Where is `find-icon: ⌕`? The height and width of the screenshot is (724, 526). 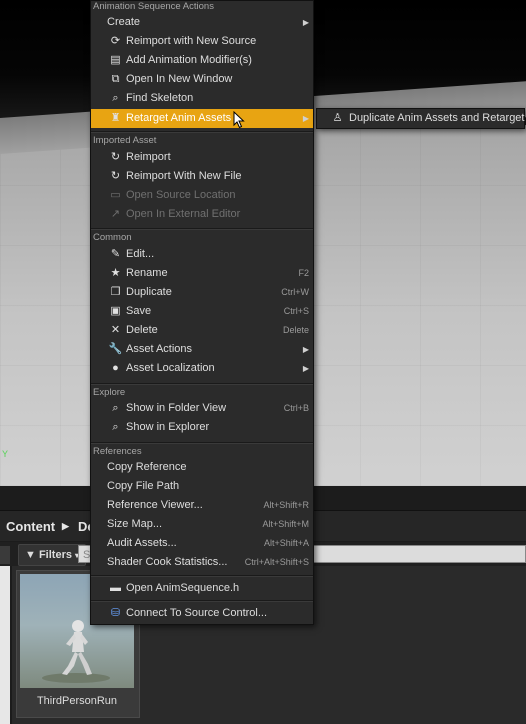
find-icon: ⌕ is located at coordinates (115, 98).